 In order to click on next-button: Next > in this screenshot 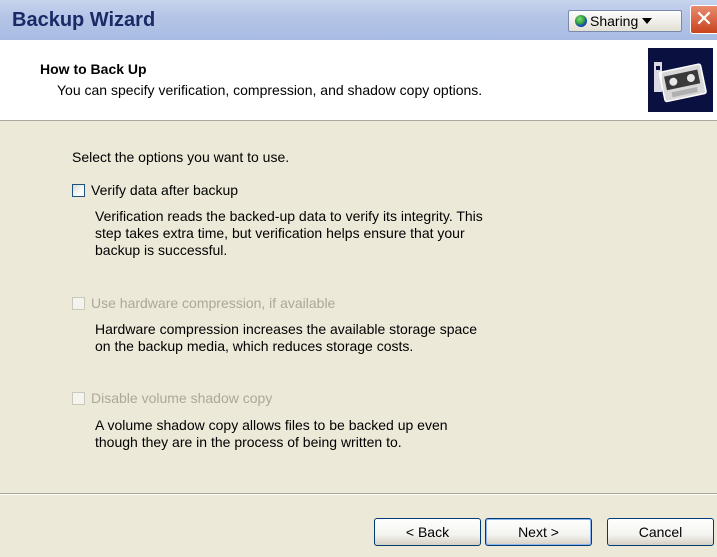, I will do `click(538, 532)`.